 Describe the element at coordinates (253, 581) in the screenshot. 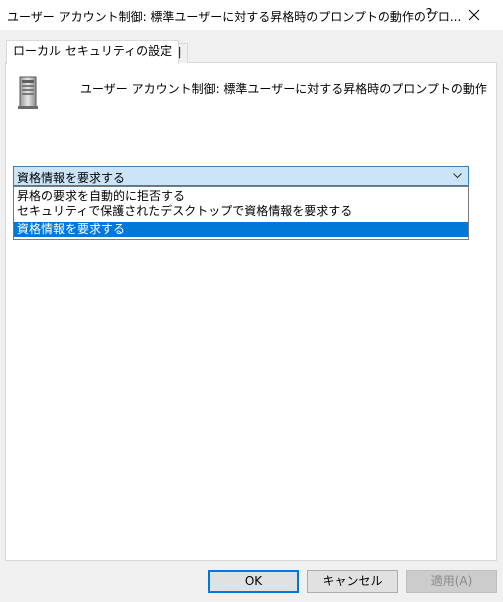

I see `ok-button: OK` at that location.